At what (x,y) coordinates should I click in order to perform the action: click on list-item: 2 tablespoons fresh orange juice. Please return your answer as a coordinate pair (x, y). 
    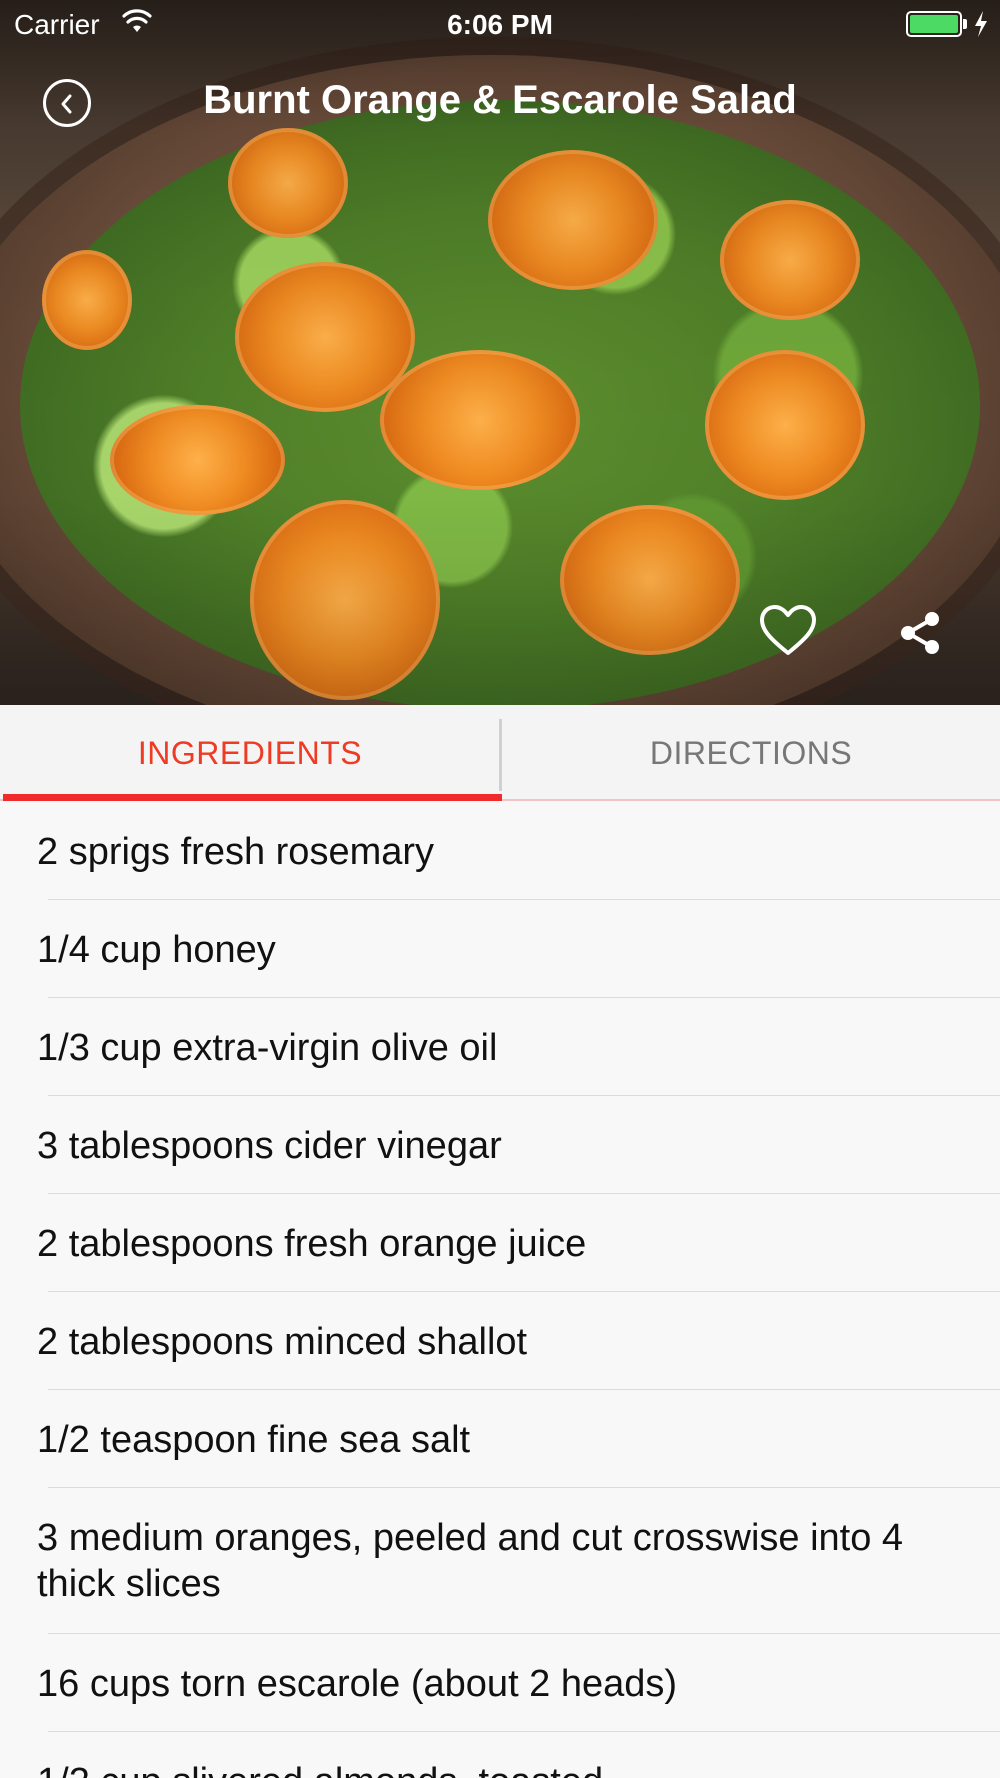
    Looking at the image, I should click on (500, 1242).